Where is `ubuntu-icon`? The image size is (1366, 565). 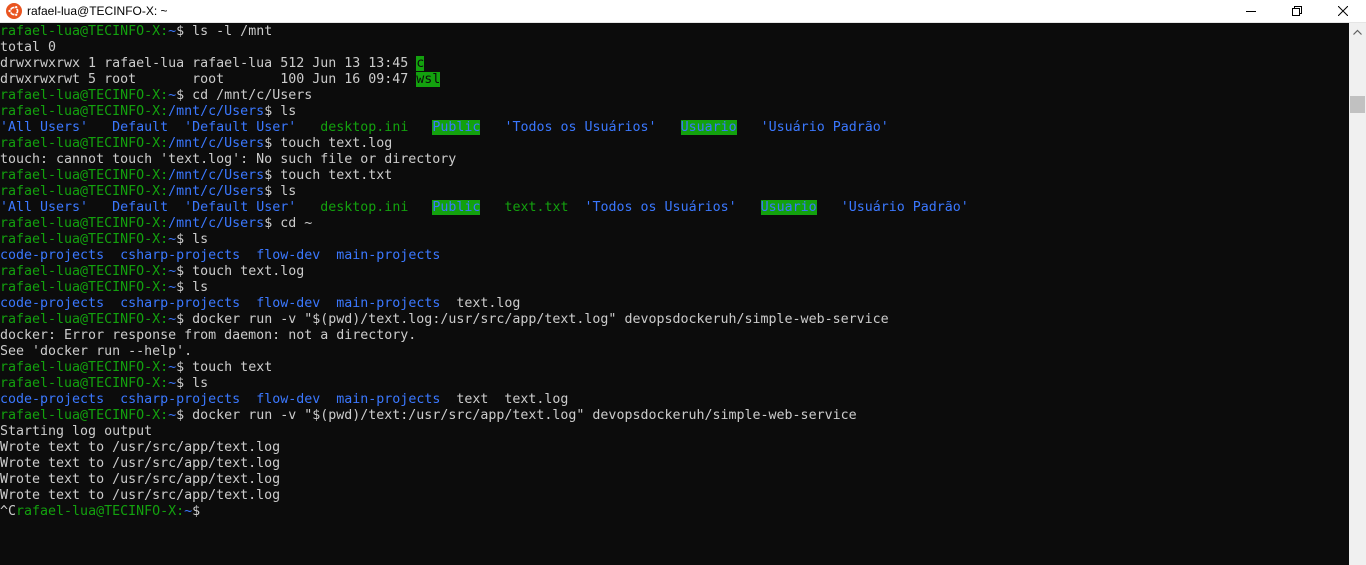 ubuntu-icon is located at coordinates (14, 11).